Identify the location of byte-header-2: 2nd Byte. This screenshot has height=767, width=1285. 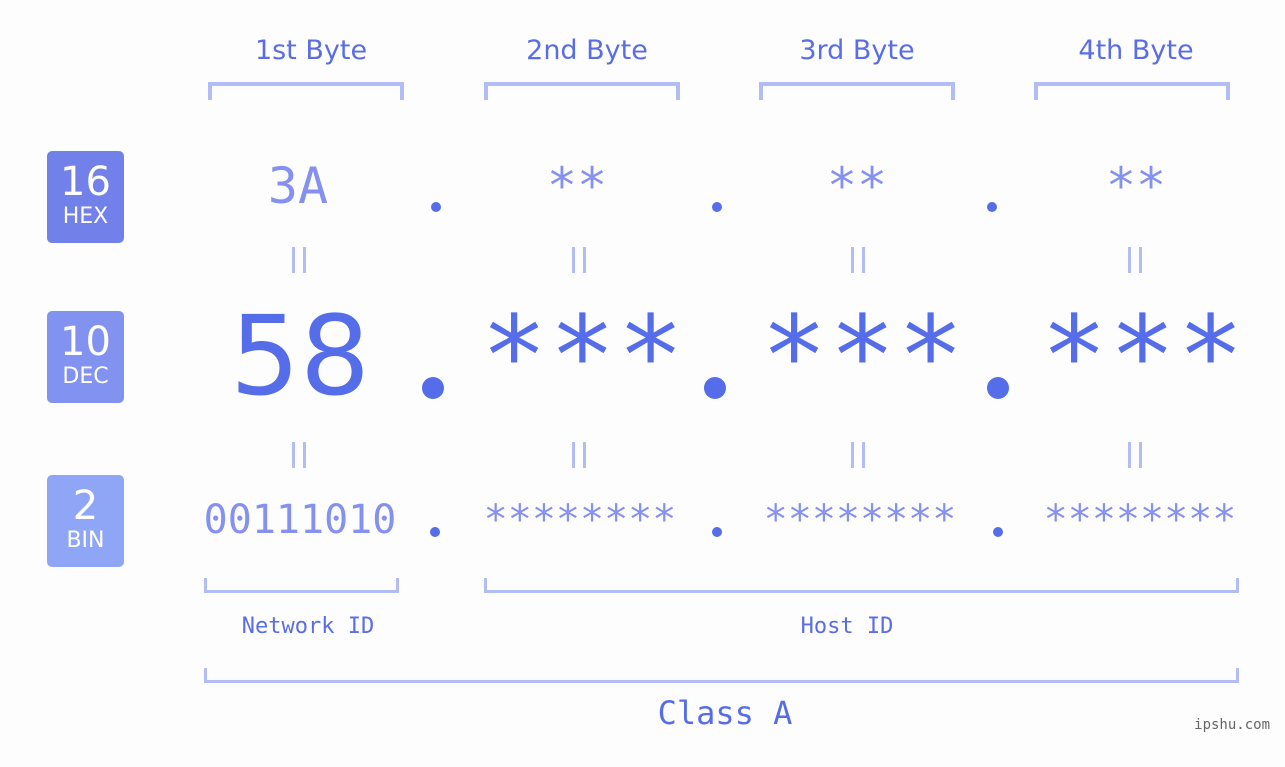
(587, 50).